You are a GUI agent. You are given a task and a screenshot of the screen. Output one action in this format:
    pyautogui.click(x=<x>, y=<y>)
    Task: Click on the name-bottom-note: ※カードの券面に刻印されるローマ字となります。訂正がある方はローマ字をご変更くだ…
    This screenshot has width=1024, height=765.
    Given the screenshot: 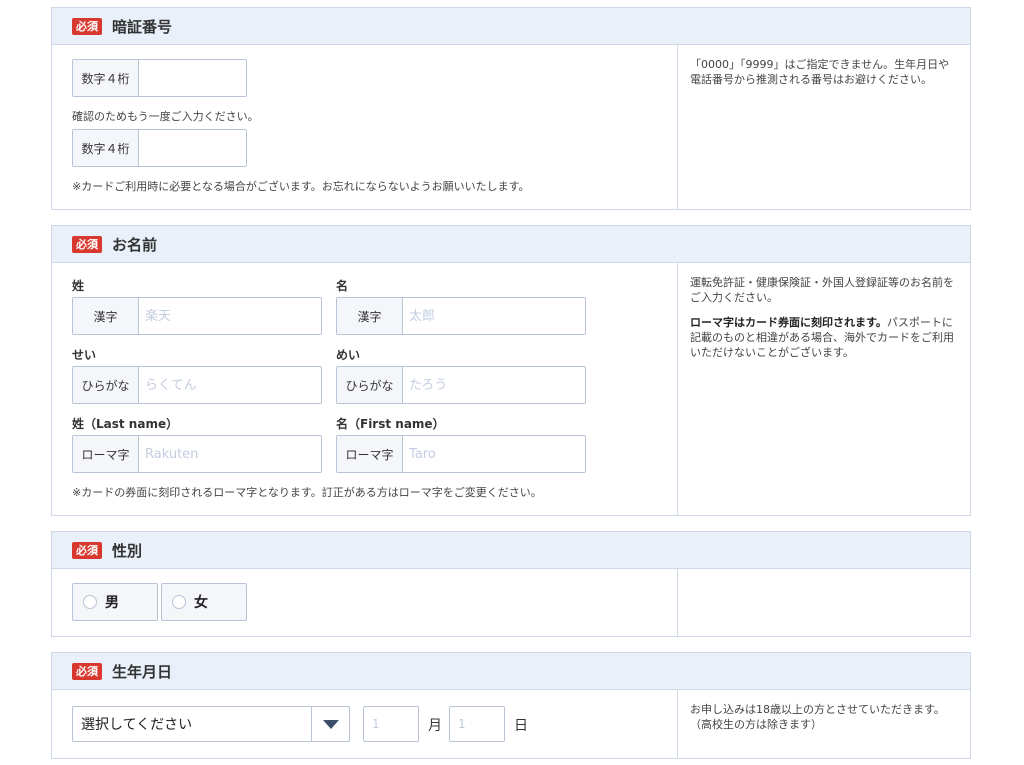 What is the action you would take?
    pyautogui.click(x=307, y=492)
    